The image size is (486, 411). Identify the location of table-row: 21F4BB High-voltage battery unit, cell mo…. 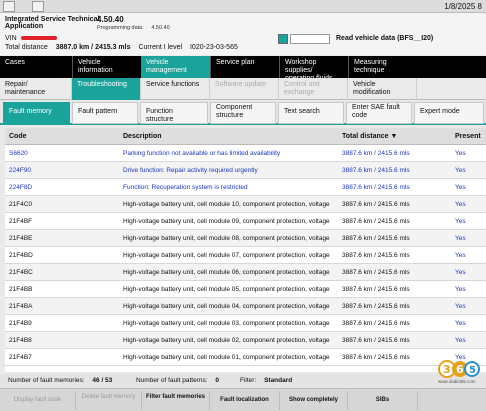
(245, 289).